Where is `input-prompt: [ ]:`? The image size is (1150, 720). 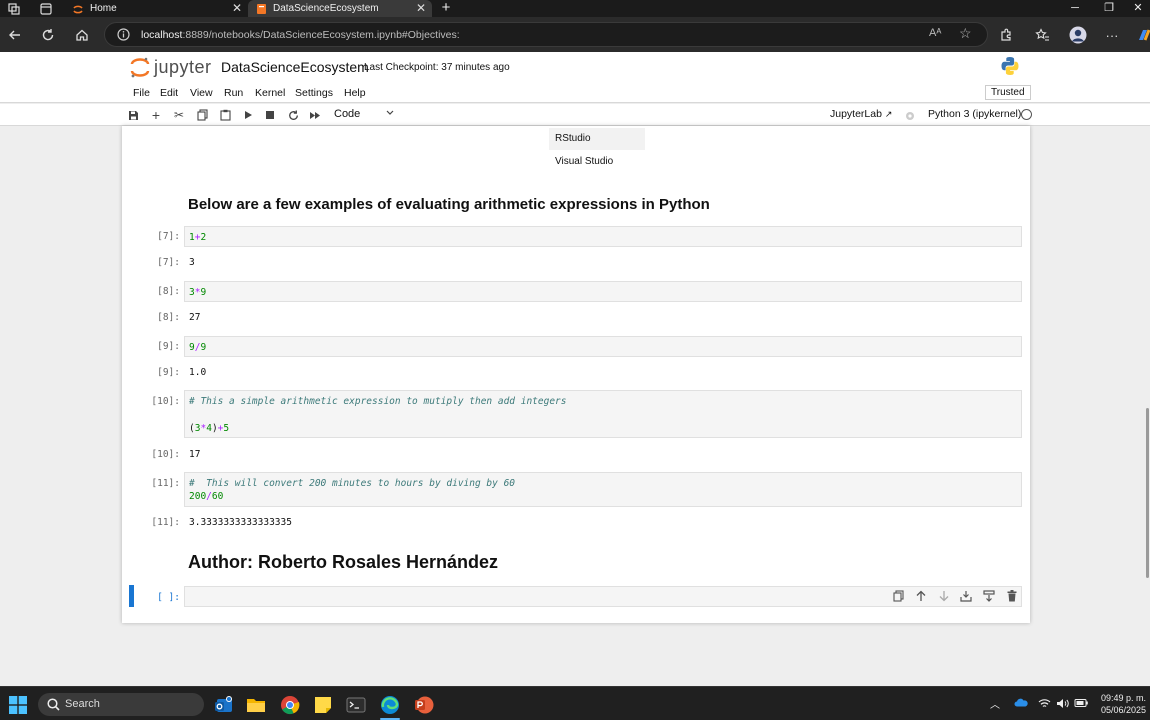
input-prompt: [ ]: is located at coordinates (168, 597).